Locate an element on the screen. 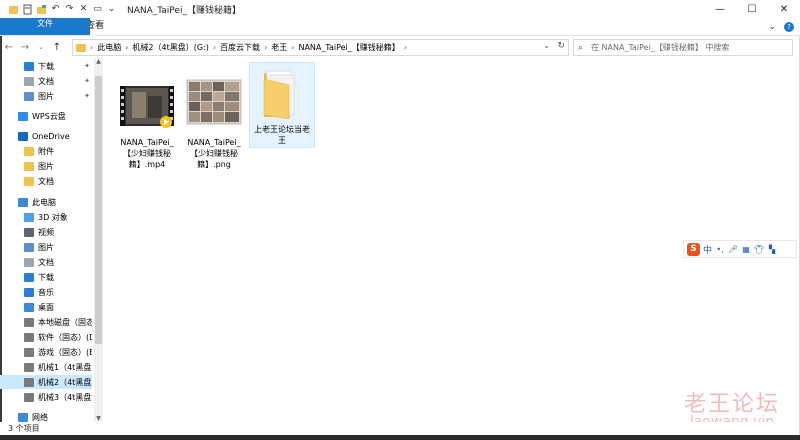 Image resolution: width=800 pixels, height=440 pixels. maximize-button: ☐ is located at coordinates (752, 9).